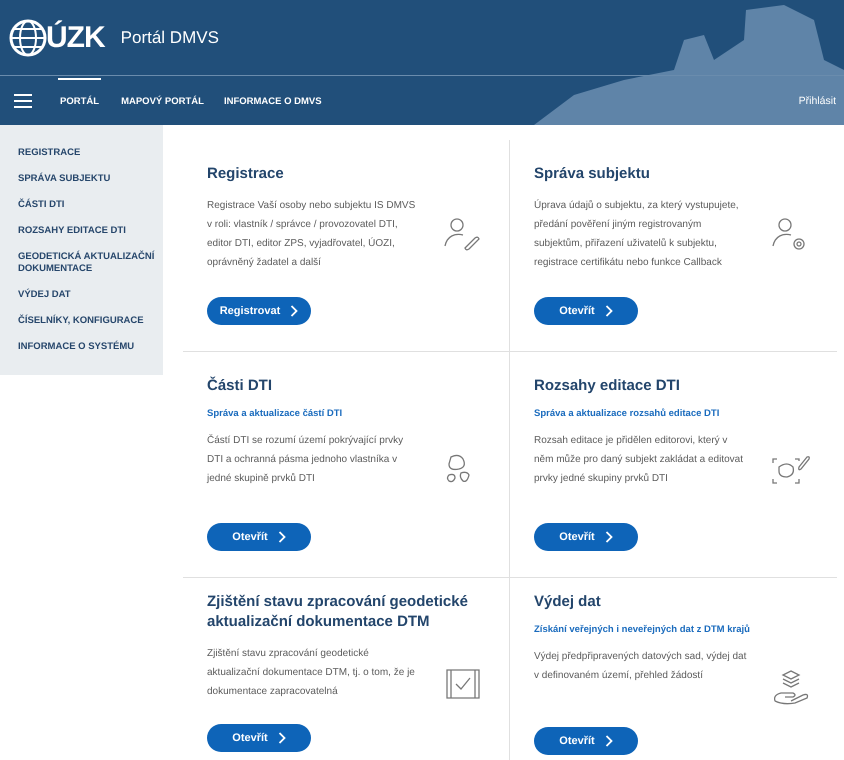 This screenshot has width=844, height=760. Describe the element at coordinates (592, 174) in the screenshot. I see `card-title: Správa subjektu` at that location.